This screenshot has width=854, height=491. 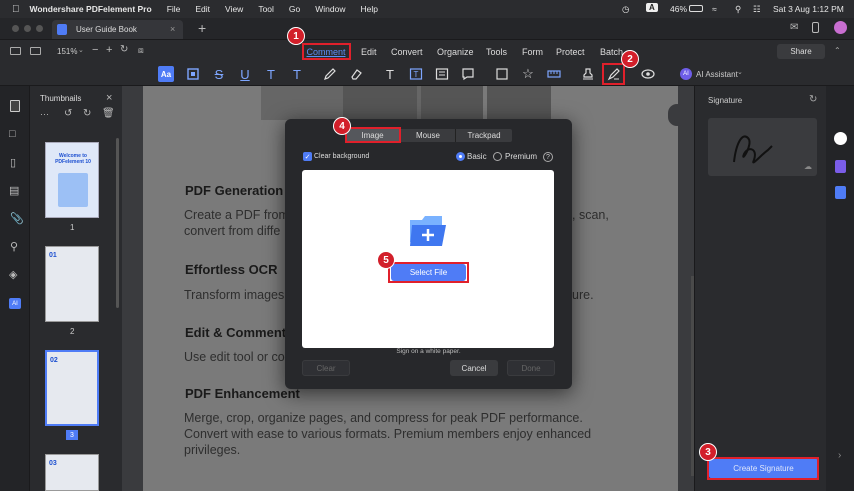 What do you see at coordinates (692, 376) in the screenshot?
I see `panel-scrollbar` at bounding box center [692, 376].